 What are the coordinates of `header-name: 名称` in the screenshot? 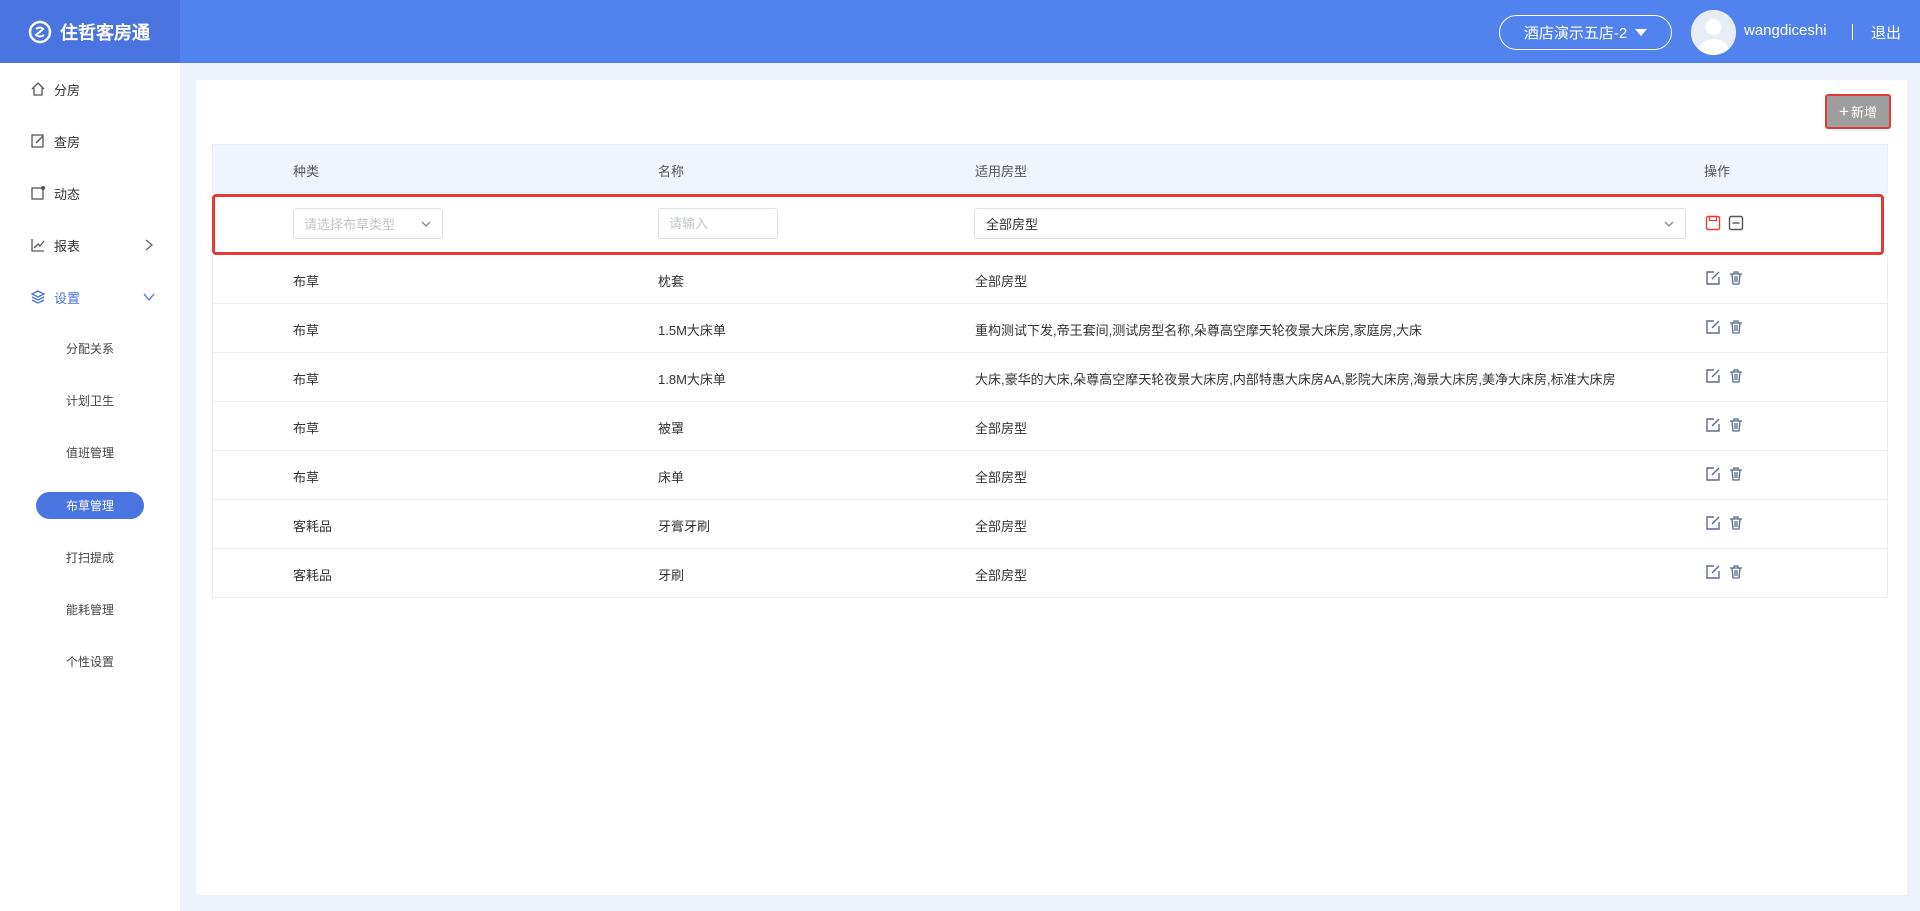 It's located at (671, 171).